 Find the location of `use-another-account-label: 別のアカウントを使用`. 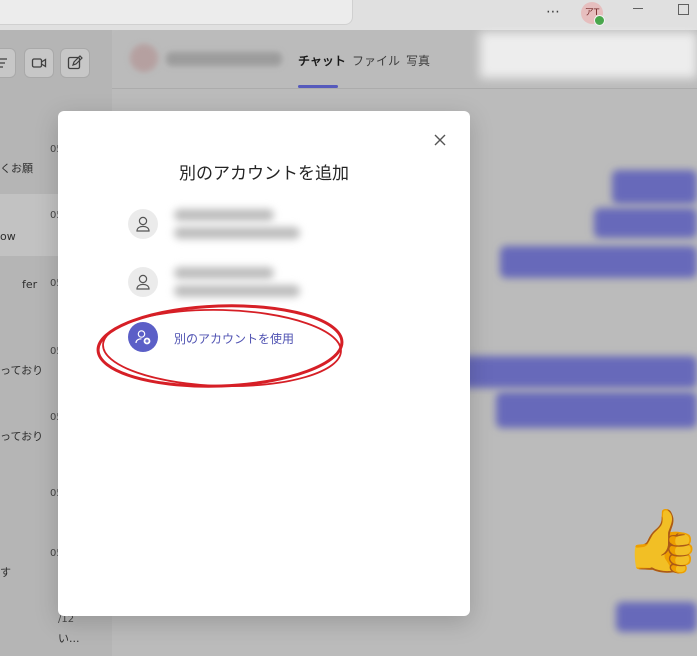

use-another-account-label: 別のアカウントを使用 is located at coordinates (234, 339).